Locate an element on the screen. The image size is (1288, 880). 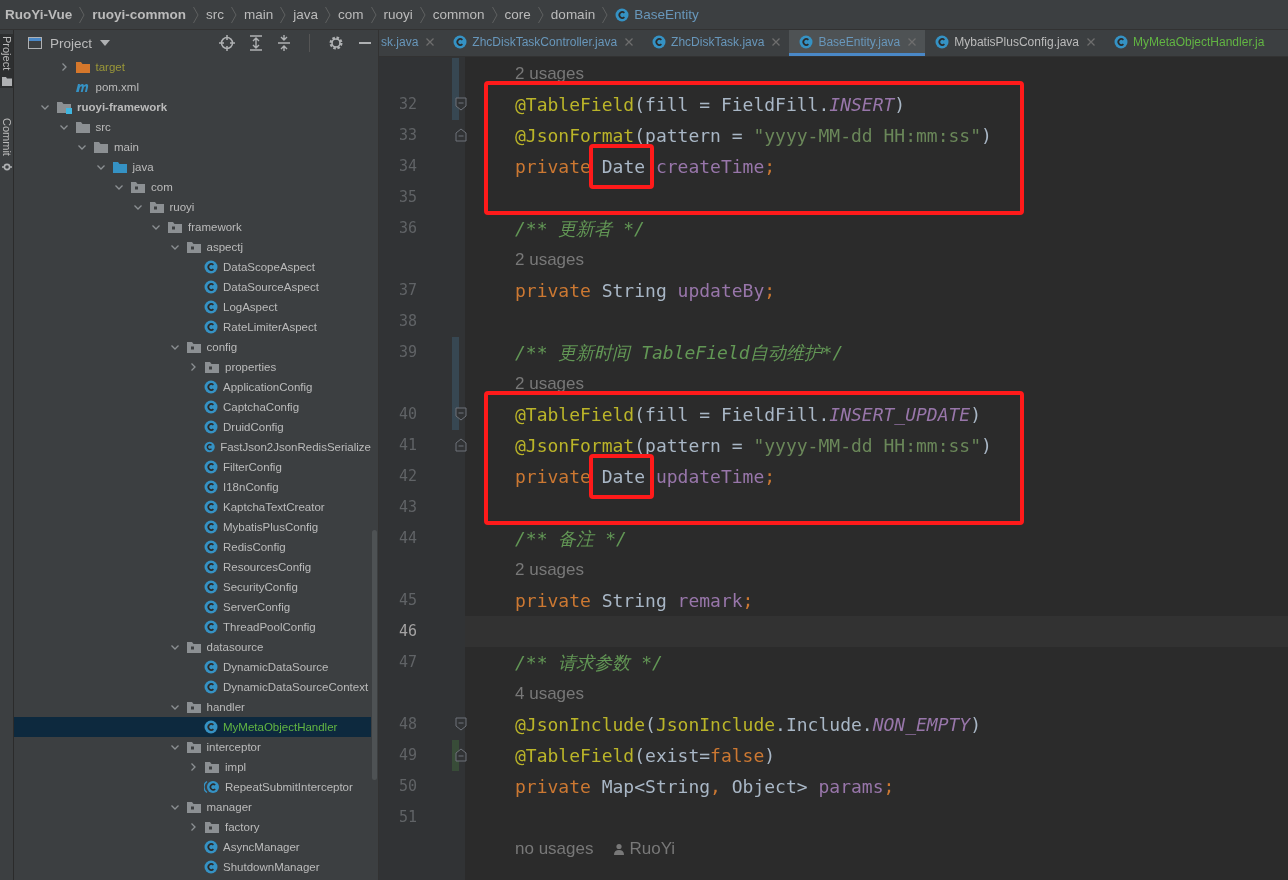
tree-item: target is located at coordinates (192, 67).